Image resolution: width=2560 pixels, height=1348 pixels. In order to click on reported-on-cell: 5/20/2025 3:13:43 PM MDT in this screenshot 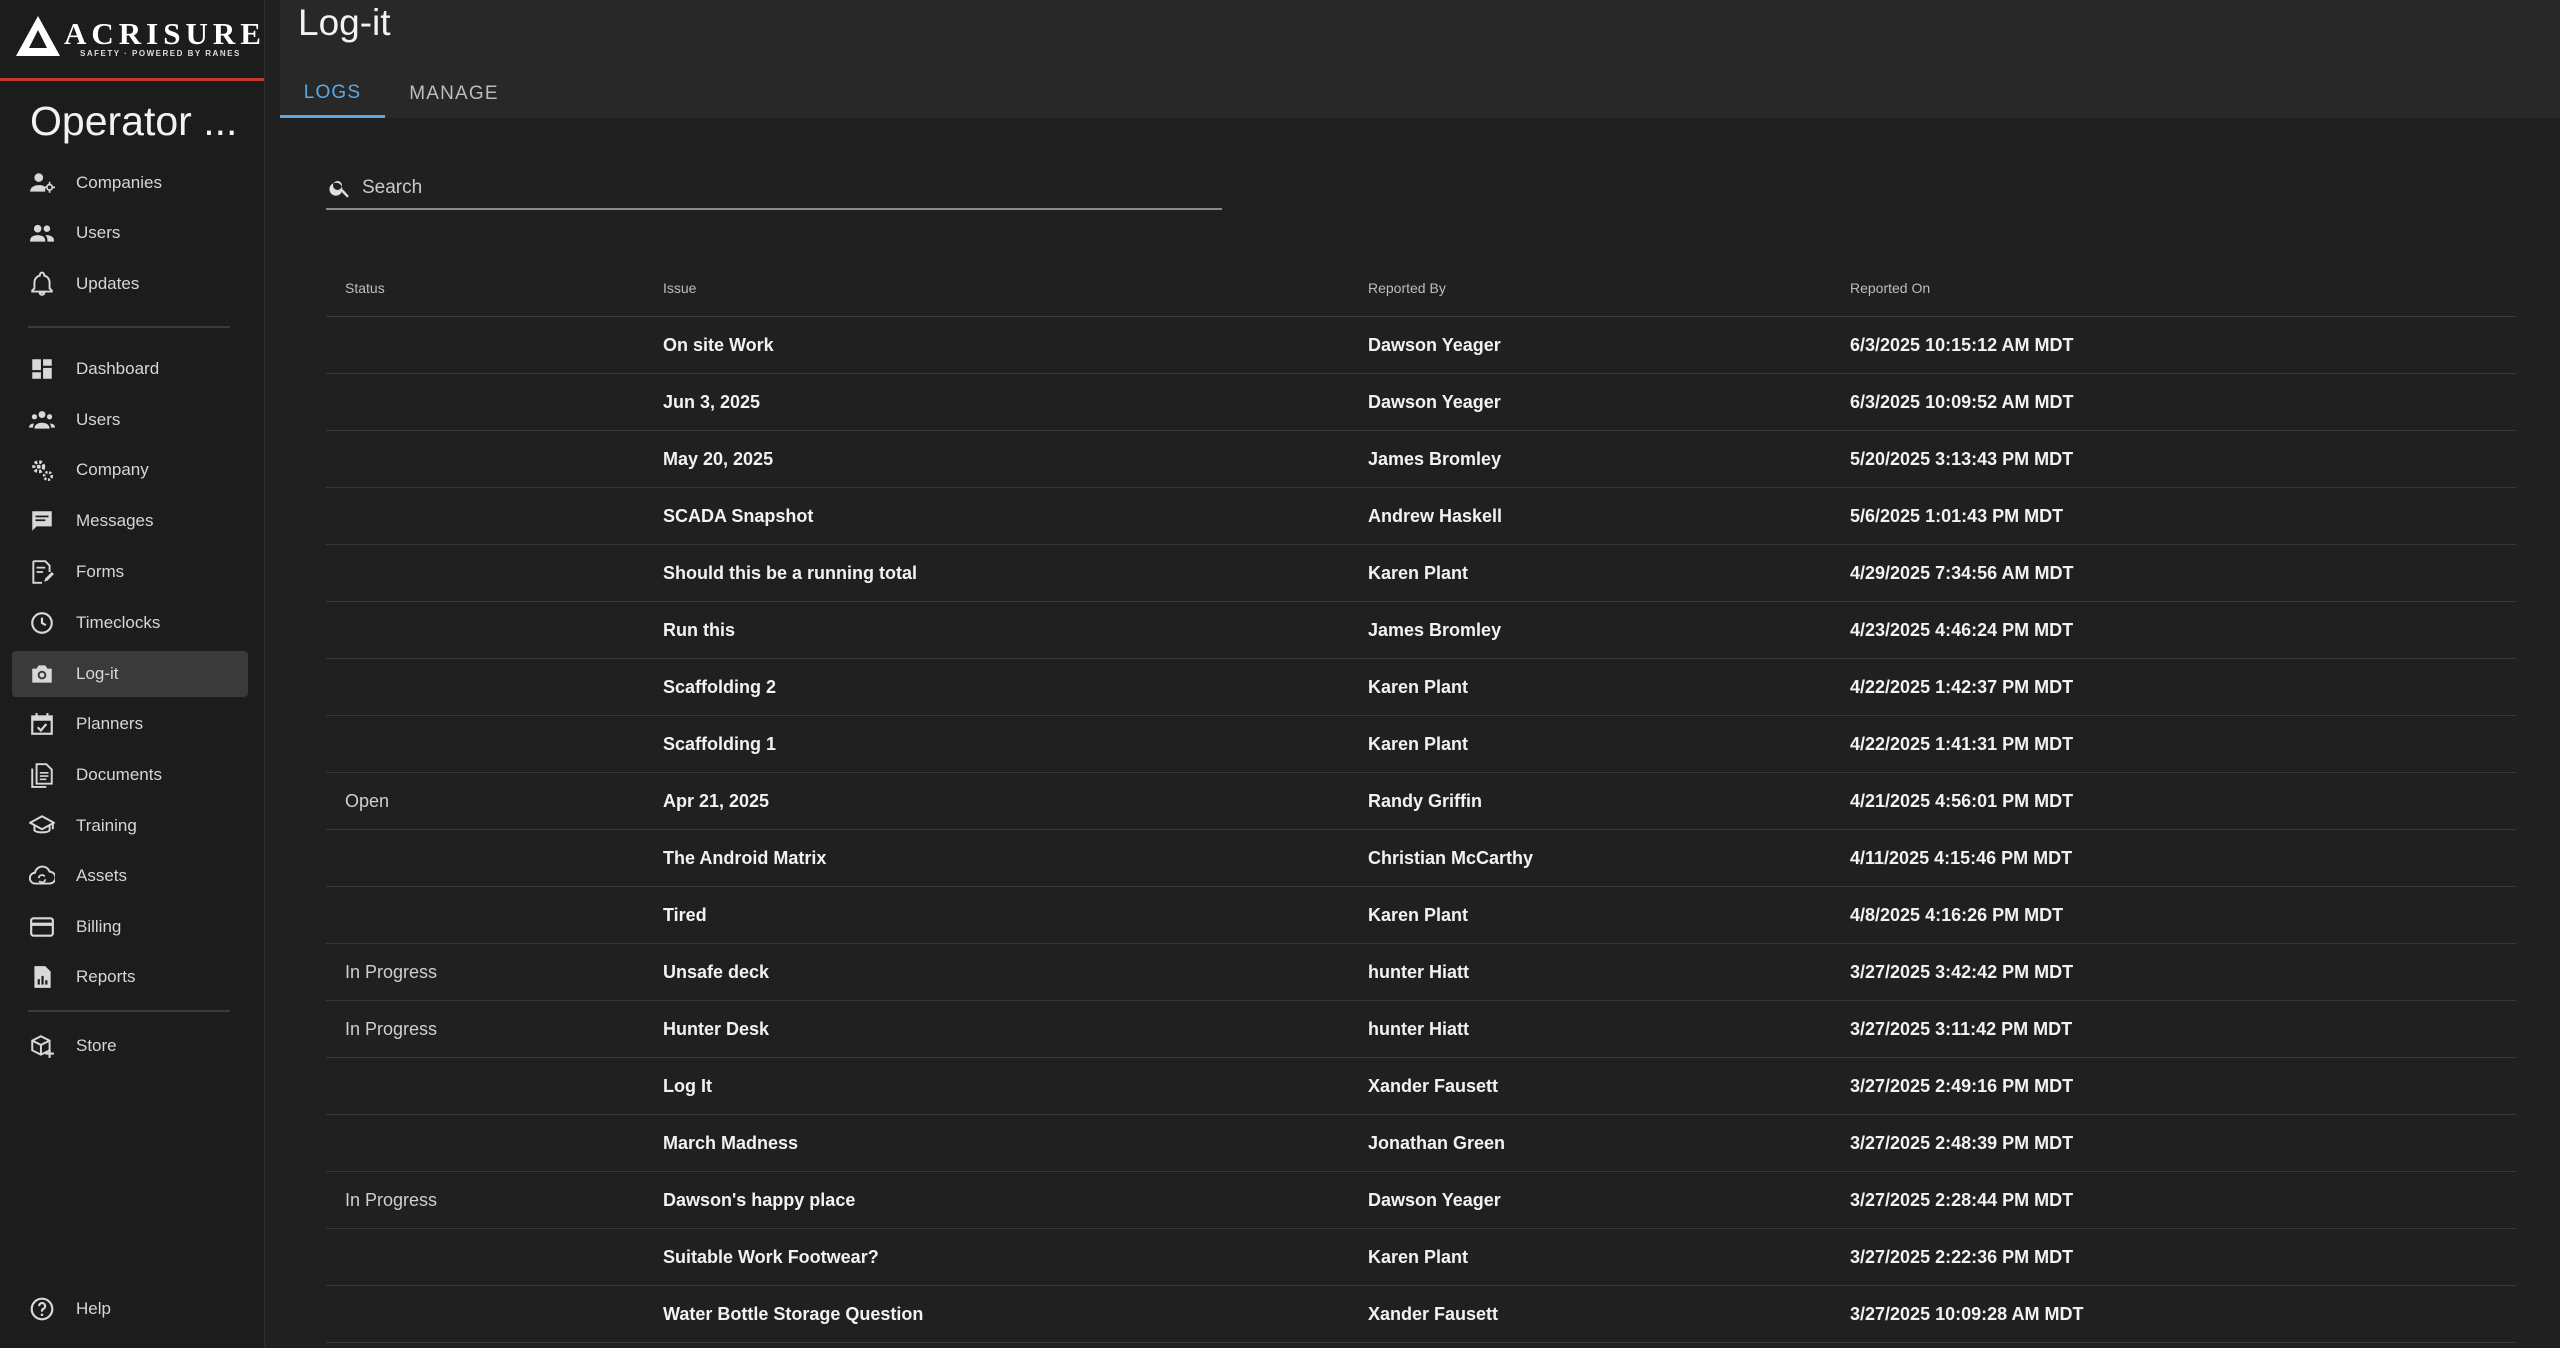, I will do `click(2183, 459)`.